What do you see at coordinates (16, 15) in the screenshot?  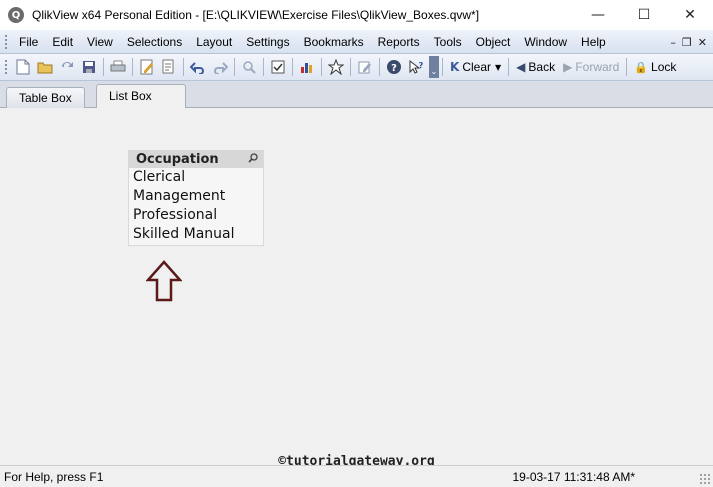 I see `qlikview-app-icon: Q` at bounding box center [16, 15].